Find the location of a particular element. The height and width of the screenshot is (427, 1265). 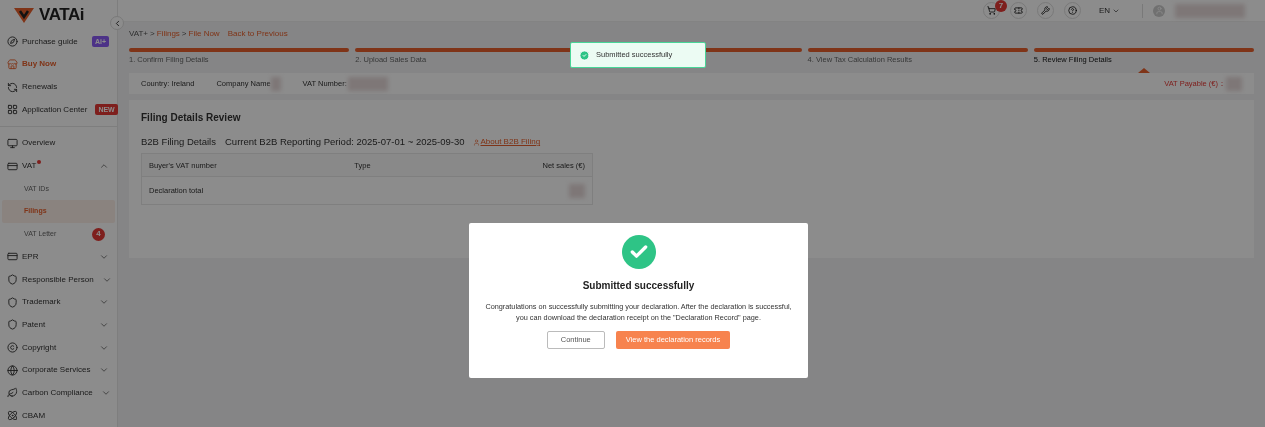

sidebar-item: Responsible Person is located at coordinates (58, 279).